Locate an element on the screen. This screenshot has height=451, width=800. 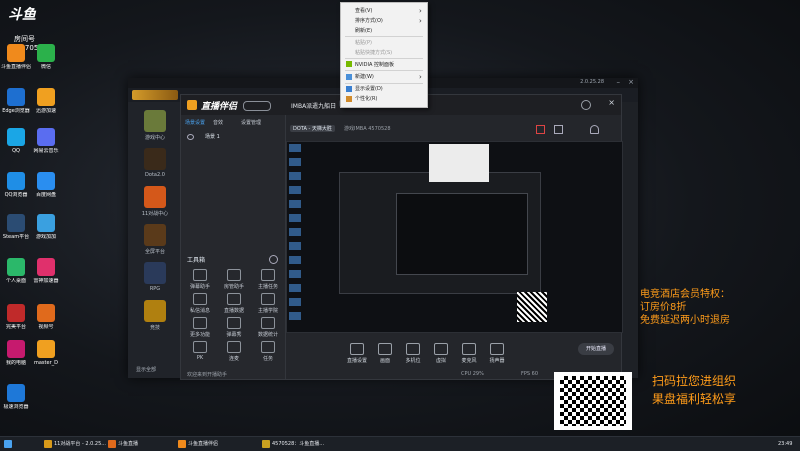
toolbox-item: 私信消息 is located at coordinates (200, 303).